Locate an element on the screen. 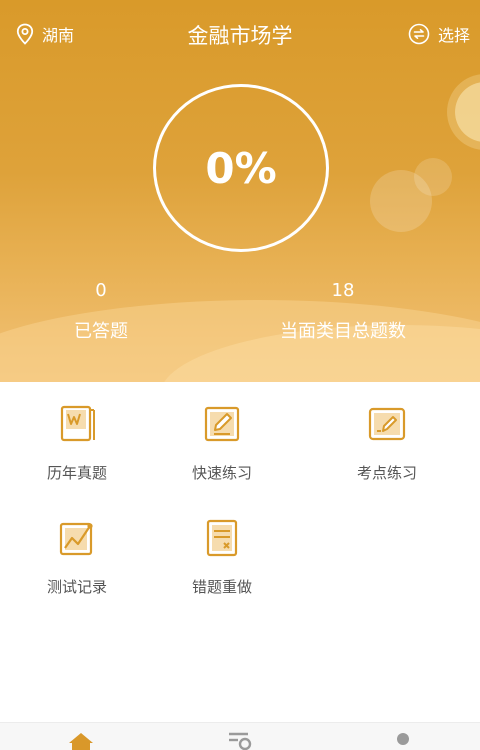 This screenshot has height=750, width=480. total-label: 当面类目总题数 is located at coordinates (343, 331).